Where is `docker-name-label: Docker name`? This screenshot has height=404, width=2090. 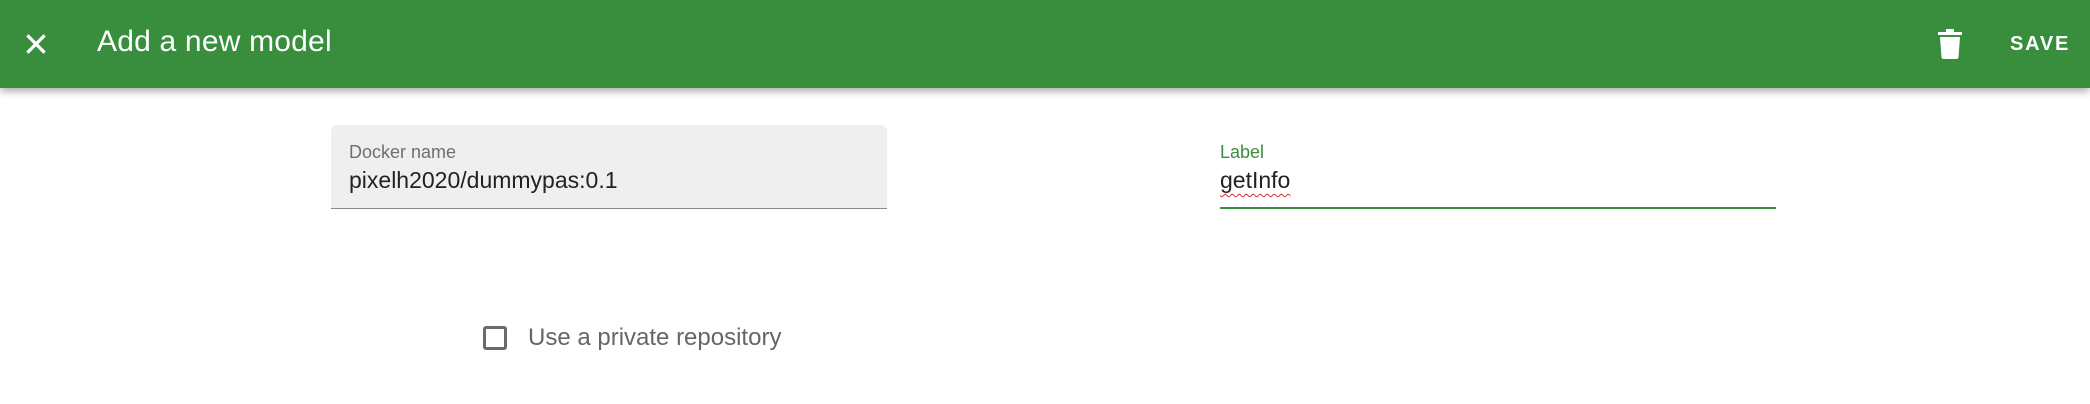
docker-name-label: Docker name is located at coordinates (403, 152).